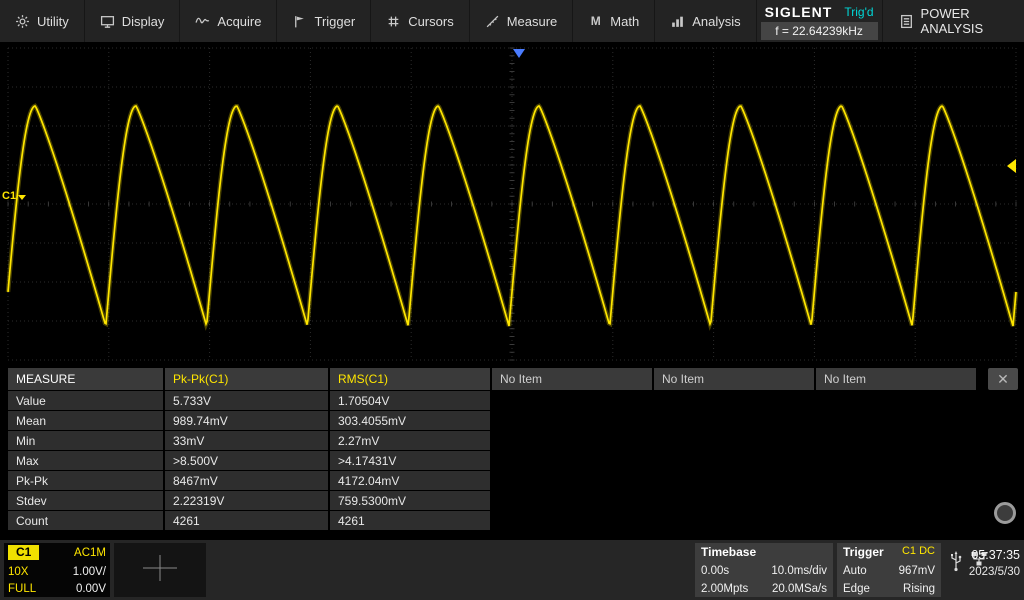 The height and width of the screenshot is (600, 1024). I want to click on stat-value: 8467mV, so click(246, 480).